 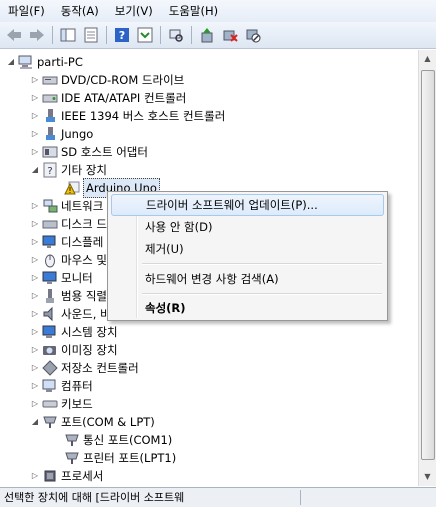 What do you see at coordinates (50, 170) in the screenshot?
I see `unknown-device-icon: ?` at bounding box center [50, 170].